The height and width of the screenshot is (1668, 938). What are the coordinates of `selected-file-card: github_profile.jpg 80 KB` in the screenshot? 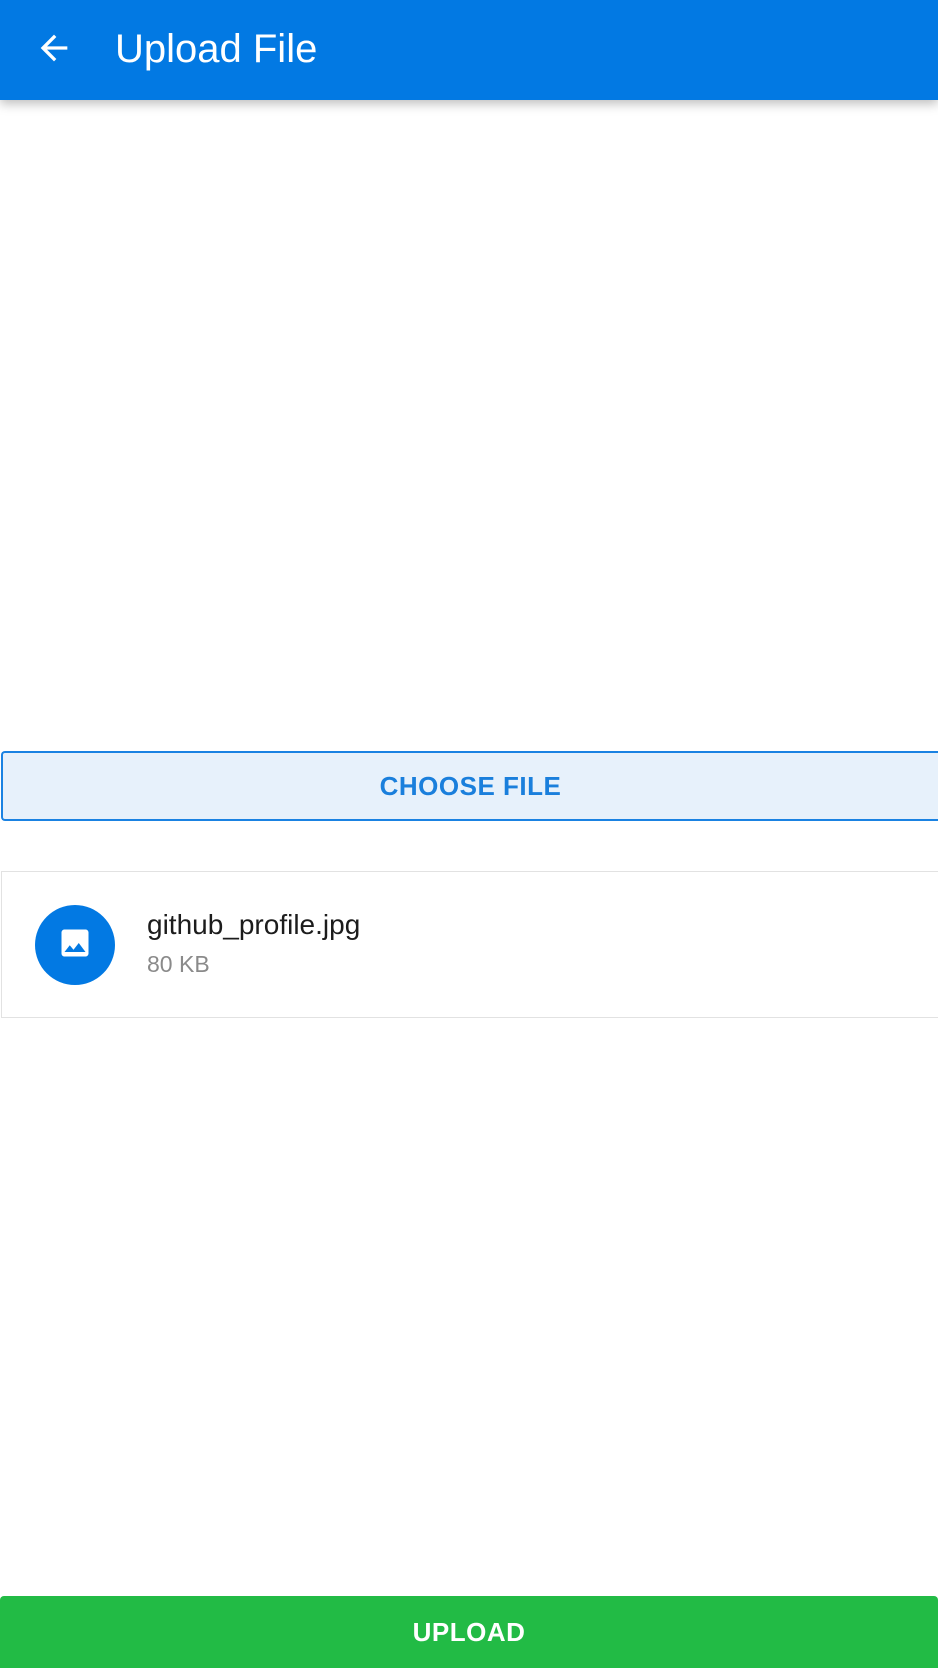 It's located at (469, 944).